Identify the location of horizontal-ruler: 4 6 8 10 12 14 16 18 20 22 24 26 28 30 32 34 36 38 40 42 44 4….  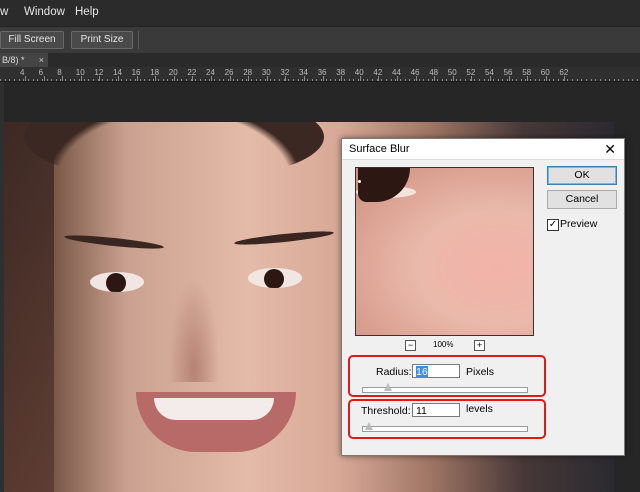
(320, 74).